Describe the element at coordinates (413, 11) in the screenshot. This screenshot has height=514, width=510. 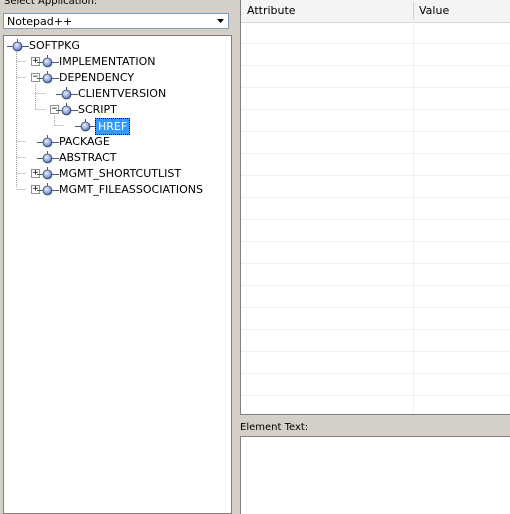
I see `column-separator` at that location.